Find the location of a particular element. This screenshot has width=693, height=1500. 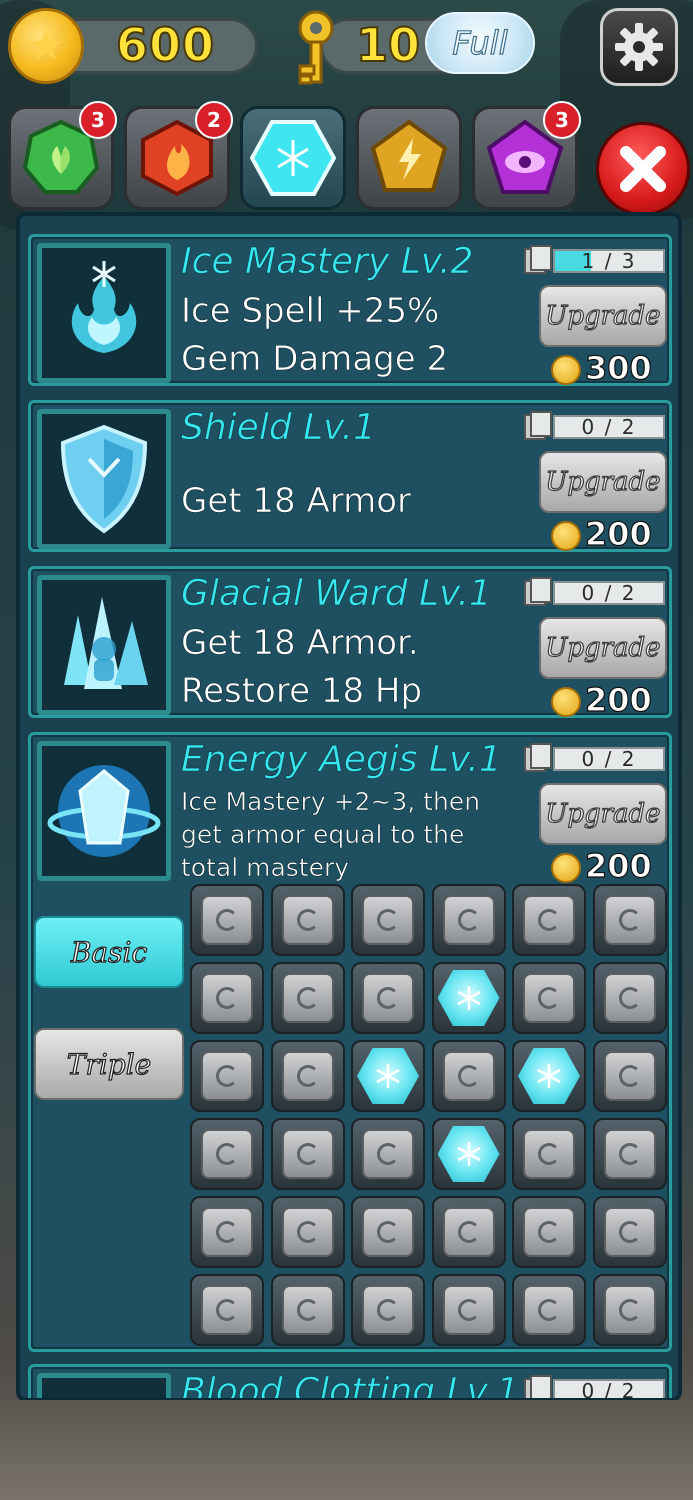

progress-text: 0 / 2 is located at coordinates (609, 427).